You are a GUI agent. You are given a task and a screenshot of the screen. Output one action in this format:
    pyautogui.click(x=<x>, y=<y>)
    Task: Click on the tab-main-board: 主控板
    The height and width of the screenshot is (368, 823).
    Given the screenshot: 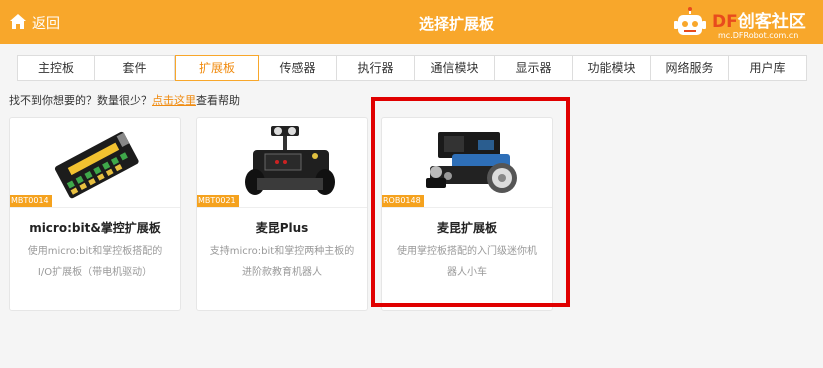 What is the action you would take?
    pyautogui.click(x=56, y=68)
    